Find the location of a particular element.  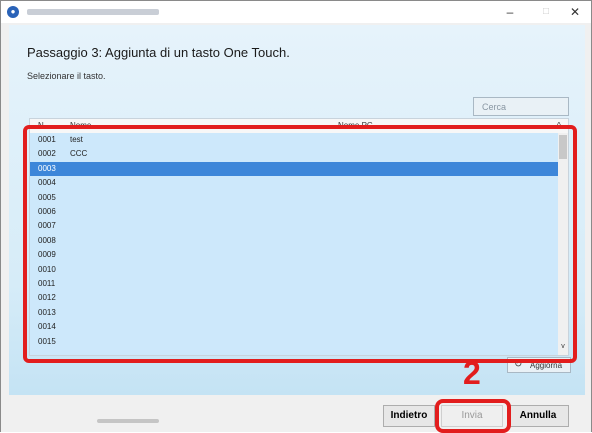

title-bar: ● – □ ✕ is located at coordinates (296, 12).